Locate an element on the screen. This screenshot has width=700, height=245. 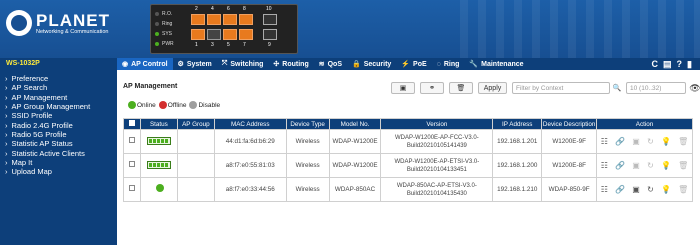
sidebar-item-ssid-profile: › SSID Profile is located at coordinates (58, 115).